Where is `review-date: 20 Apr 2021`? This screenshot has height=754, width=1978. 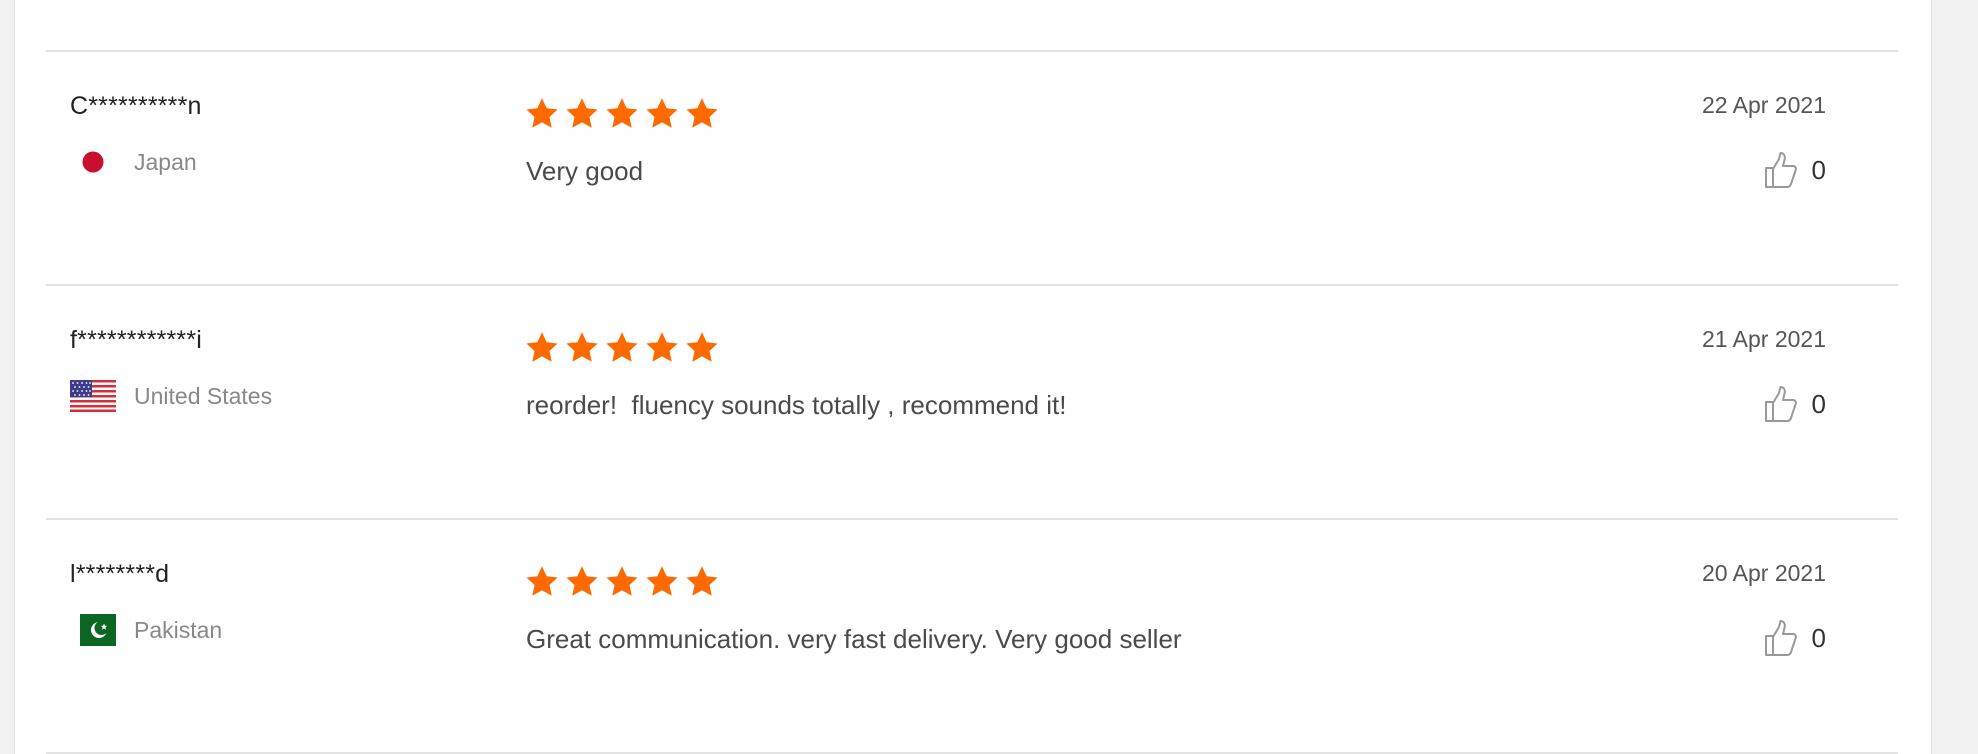 review-date: 20 Apr 2021 is located at coordinates (1763, 573).